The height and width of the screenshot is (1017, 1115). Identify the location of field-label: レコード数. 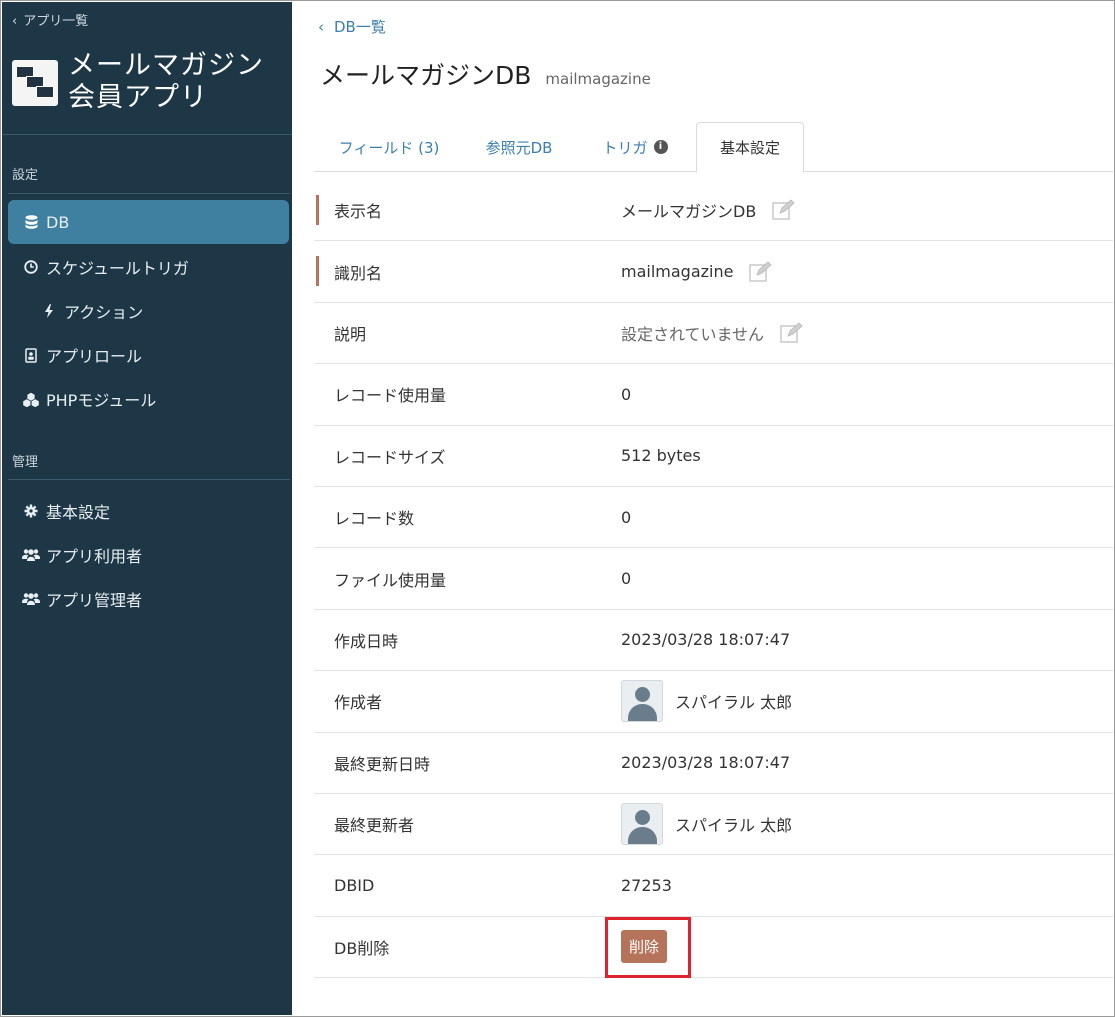
(374, 519).